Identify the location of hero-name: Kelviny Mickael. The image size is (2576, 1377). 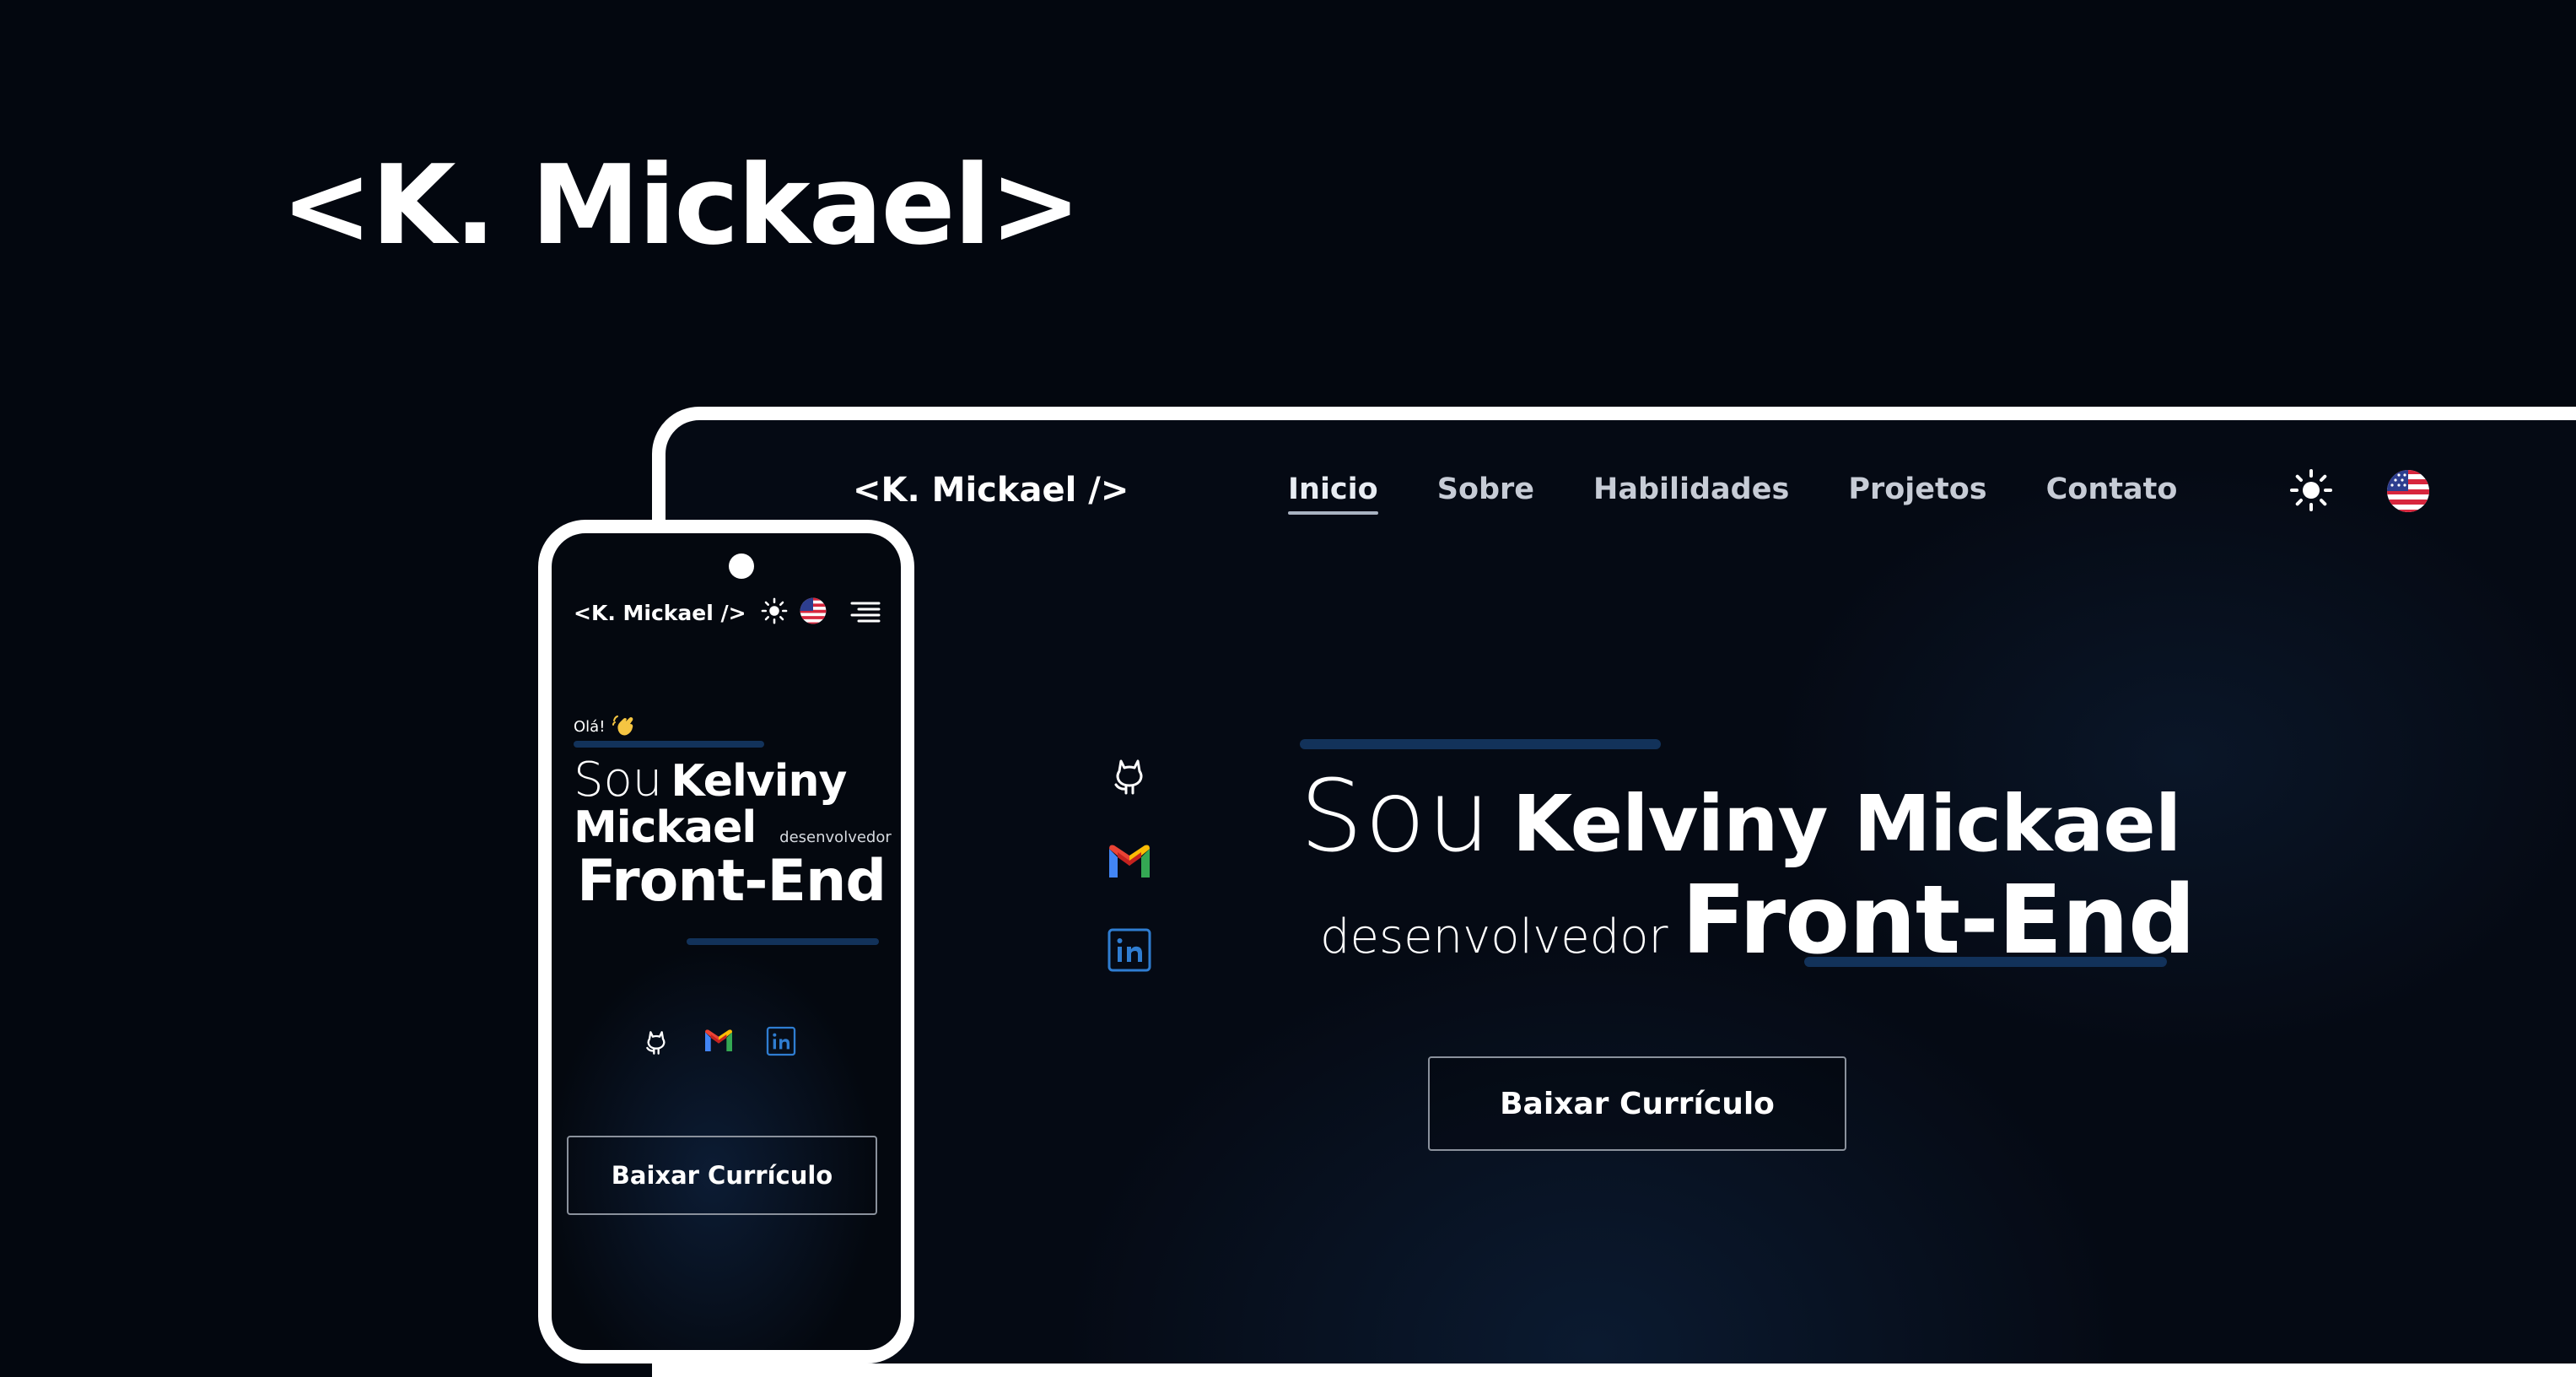
(1846, 824).